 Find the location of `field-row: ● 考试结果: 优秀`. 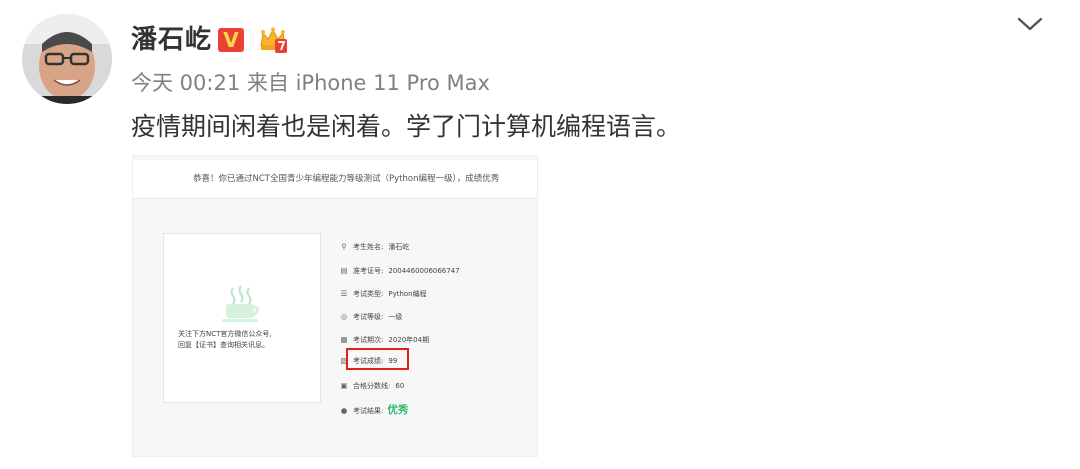

field-row: ● 考试结果: 优秀 is located at coordinates (374, 410).